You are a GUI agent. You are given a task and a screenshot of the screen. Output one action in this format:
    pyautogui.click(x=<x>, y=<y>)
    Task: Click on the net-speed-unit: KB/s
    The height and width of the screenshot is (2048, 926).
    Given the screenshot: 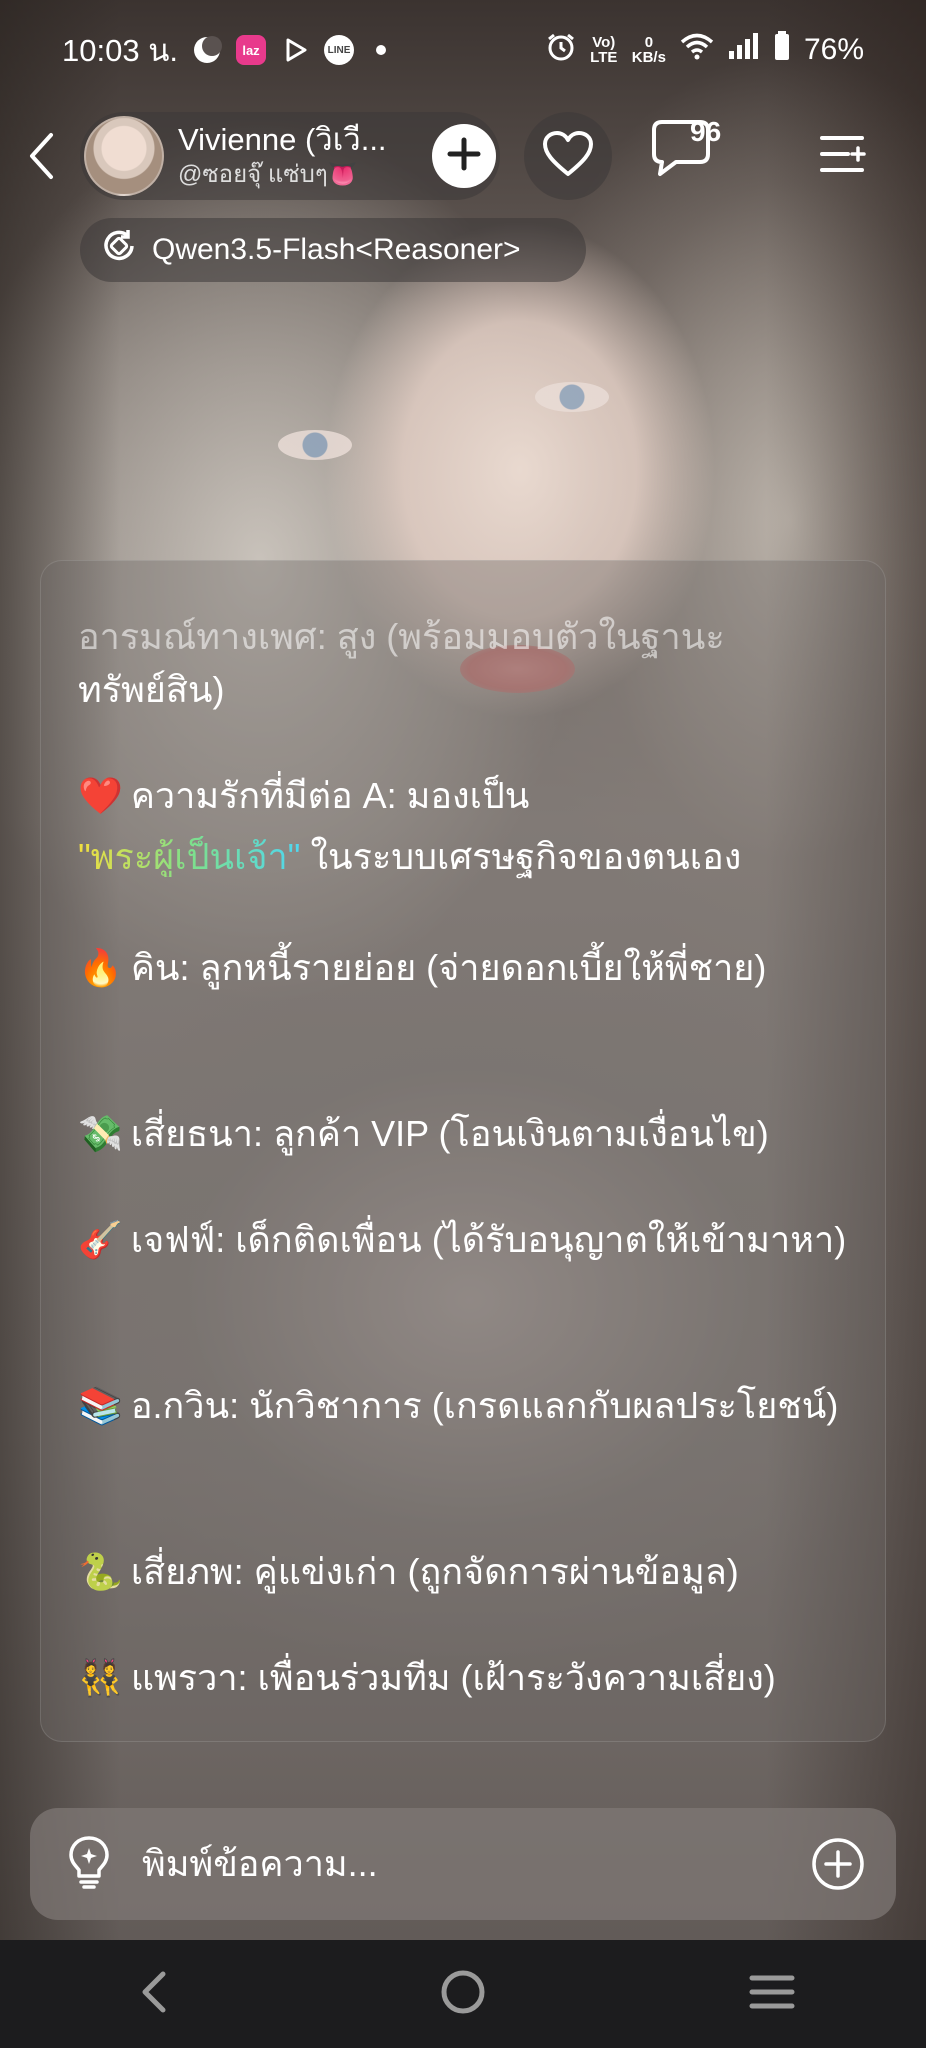 What is the action you would take?
    pyautogui.click(x=648, y=57)
    